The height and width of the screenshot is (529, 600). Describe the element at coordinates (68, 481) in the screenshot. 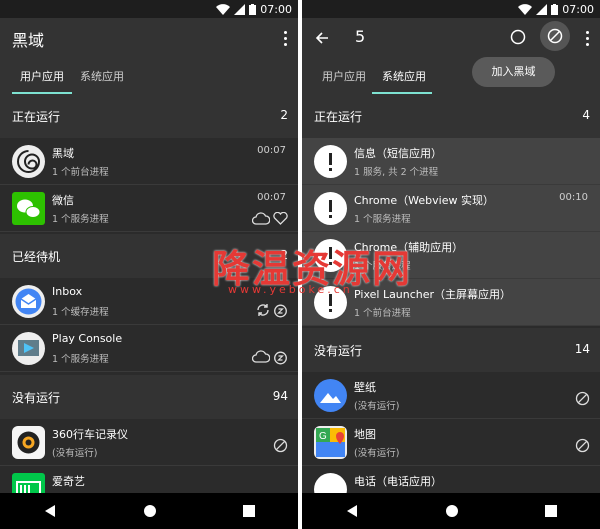

I see `app-name: 爱奇艺` at that location.